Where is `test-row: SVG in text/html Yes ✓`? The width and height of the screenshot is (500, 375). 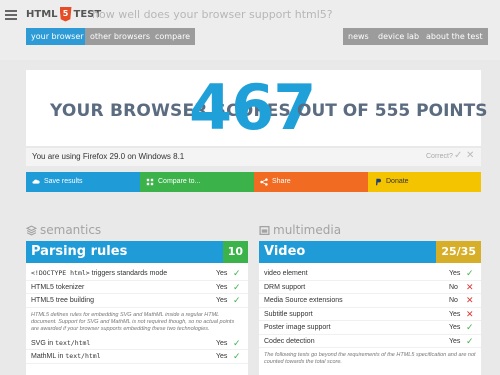 test-row: SVG in text/html Yes ✓ is located at coordinates (137, 343).